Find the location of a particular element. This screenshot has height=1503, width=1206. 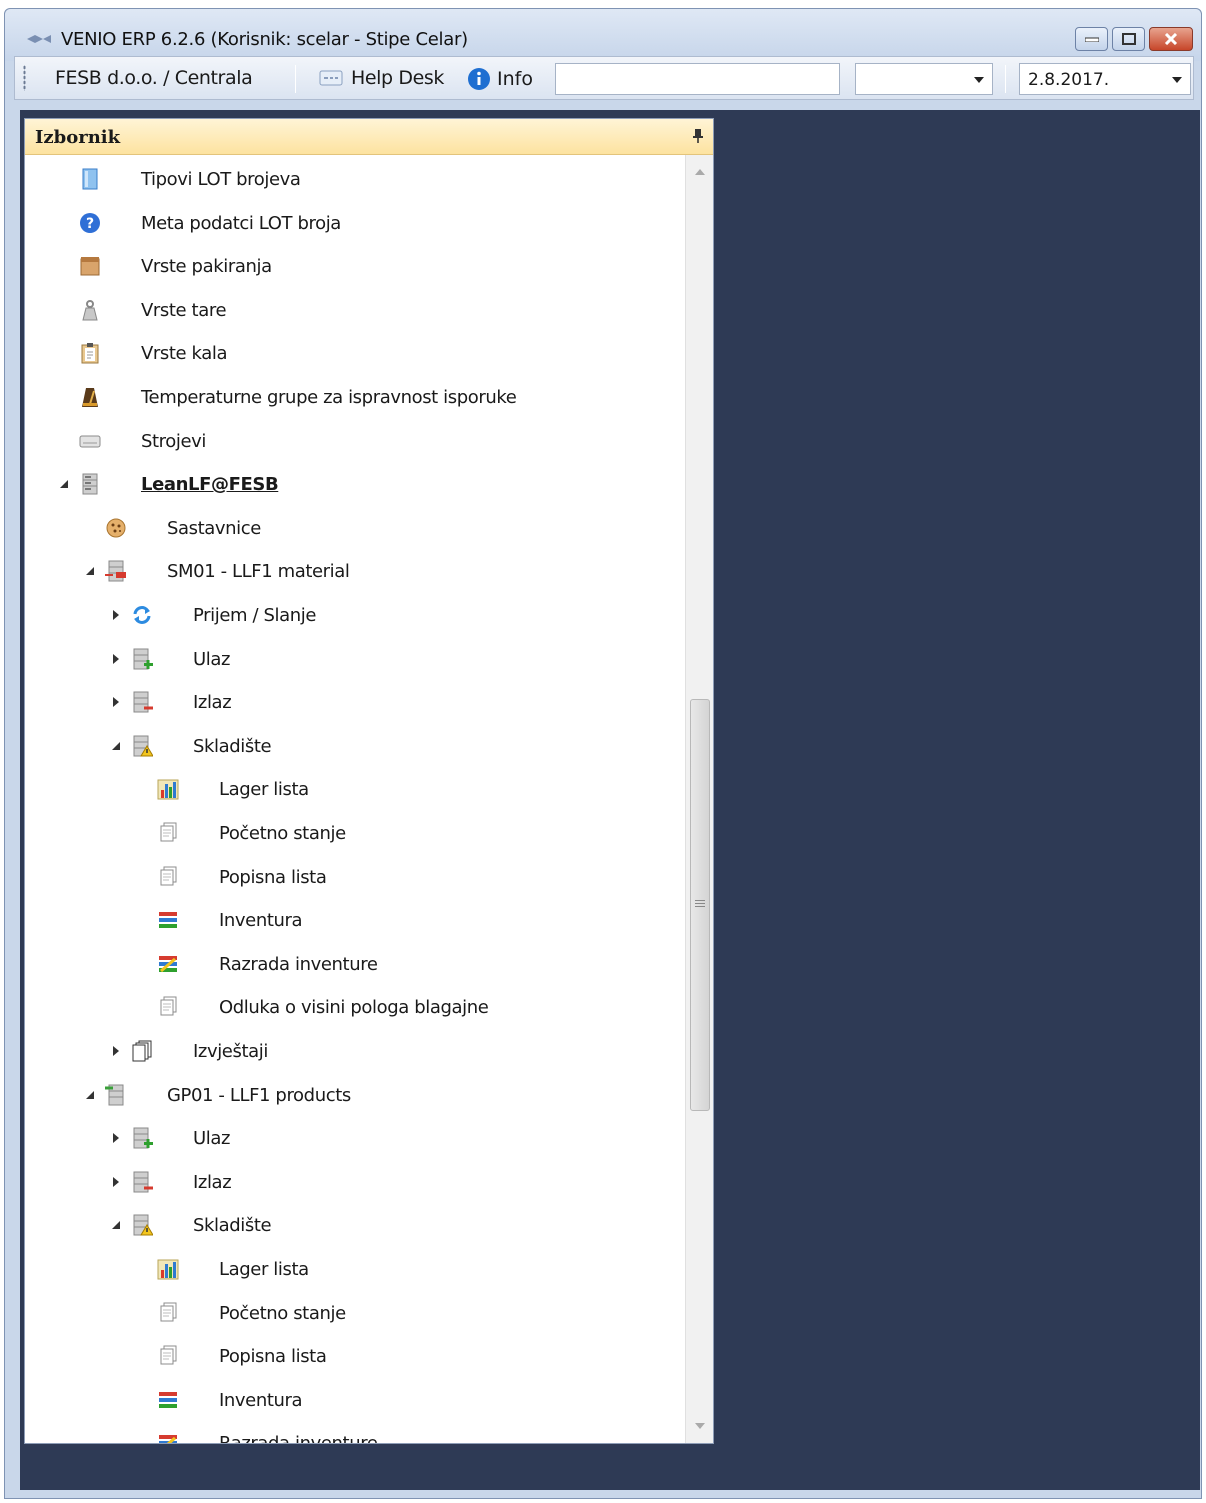

clipboard-icon is located at coordinates (90, 353).